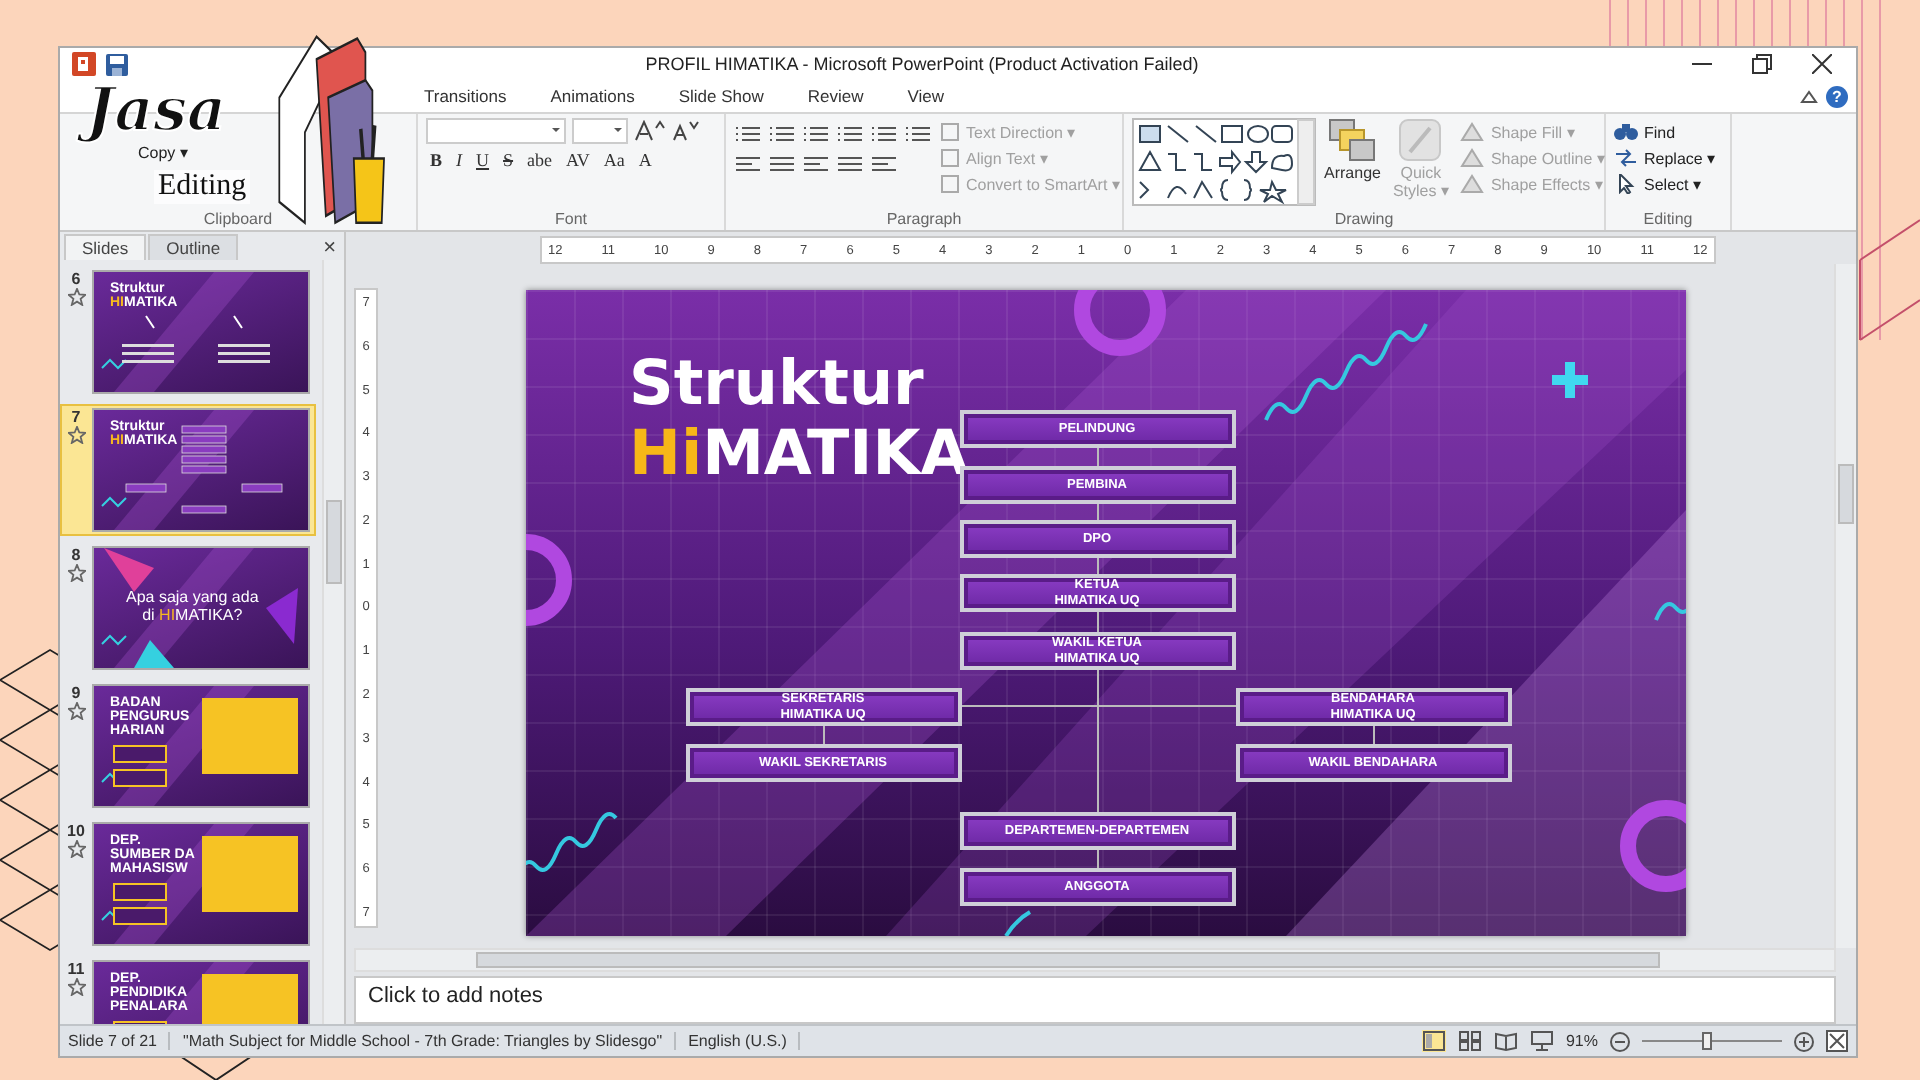 Image resolution: width=1920 pixels, height=1080 pixels. Describe the element at coordinates (1352, 163) in the screenshot. I see `arrange-button: Arrange` at that location.